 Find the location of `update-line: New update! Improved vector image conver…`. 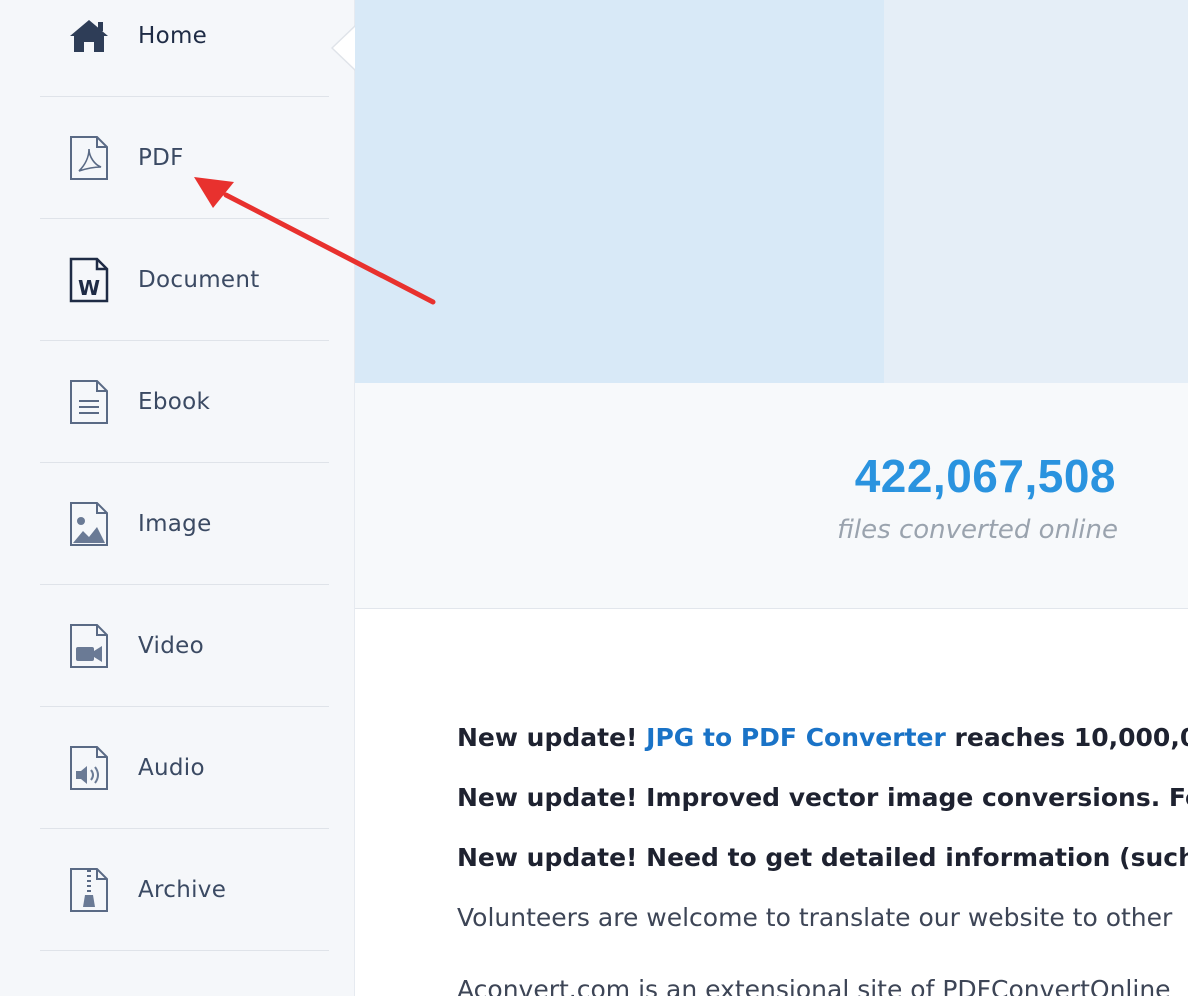

update-line: New update! Improved vector image conver… is located at coordinates (822, 797).